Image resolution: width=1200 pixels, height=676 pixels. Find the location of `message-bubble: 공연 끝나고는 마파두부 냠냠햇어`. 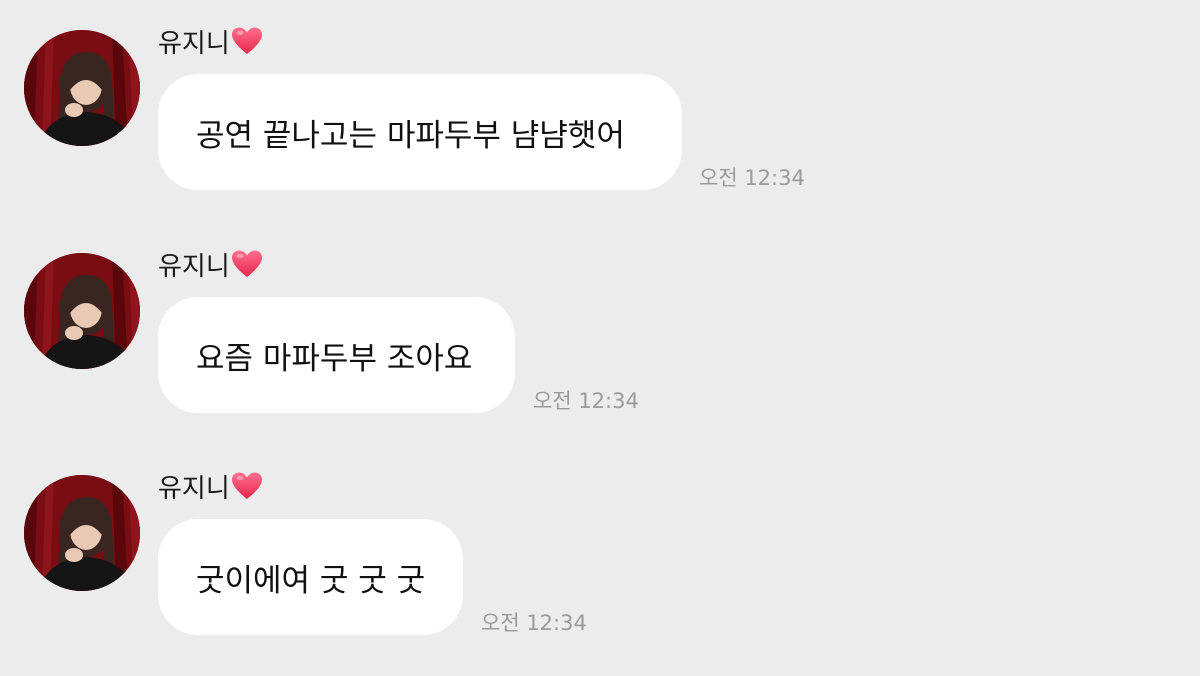

message-bubble: 공연 끝나고는 마파두부 냠냠햇어 is located at coordinates (420, 132).